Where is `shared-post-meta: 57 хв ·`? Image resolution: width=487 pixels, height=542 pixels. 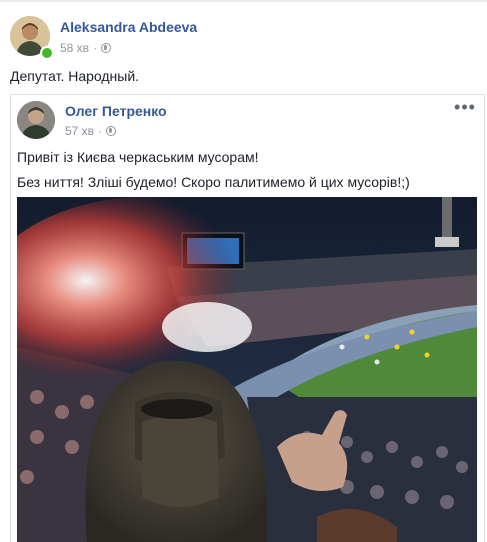 shared-post-meta: 57 хв · is located at coordinates (91, 131).